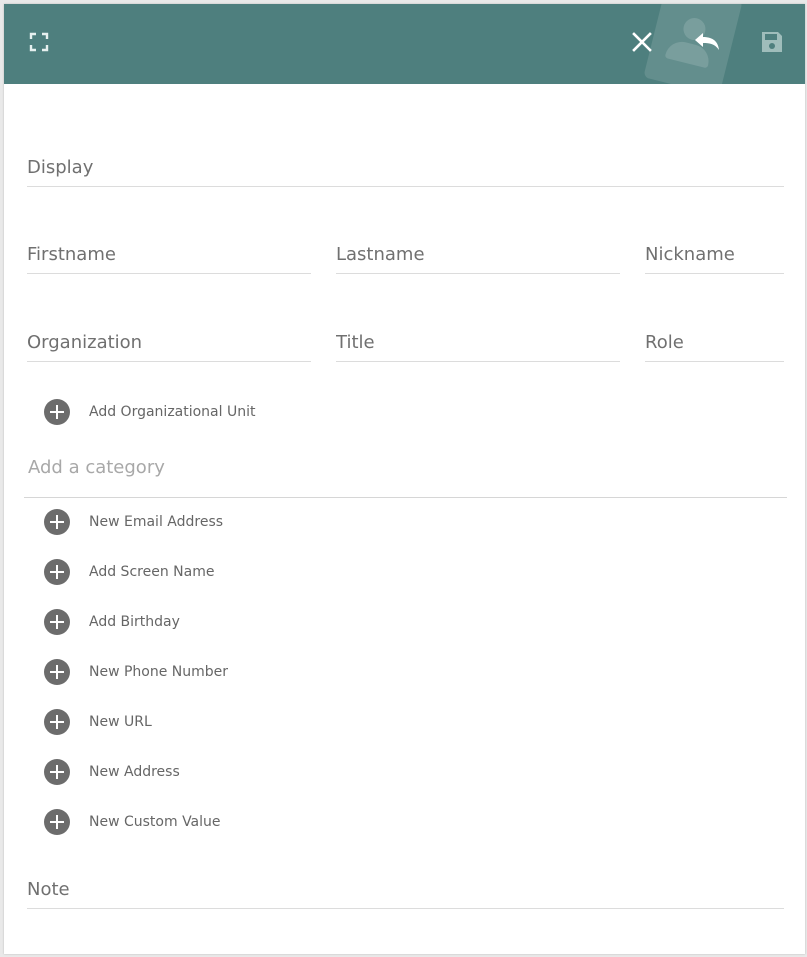 This screenshot has height=957, width=807. I want to click on new-email-address-button: New Email Address, so click(133, 522).